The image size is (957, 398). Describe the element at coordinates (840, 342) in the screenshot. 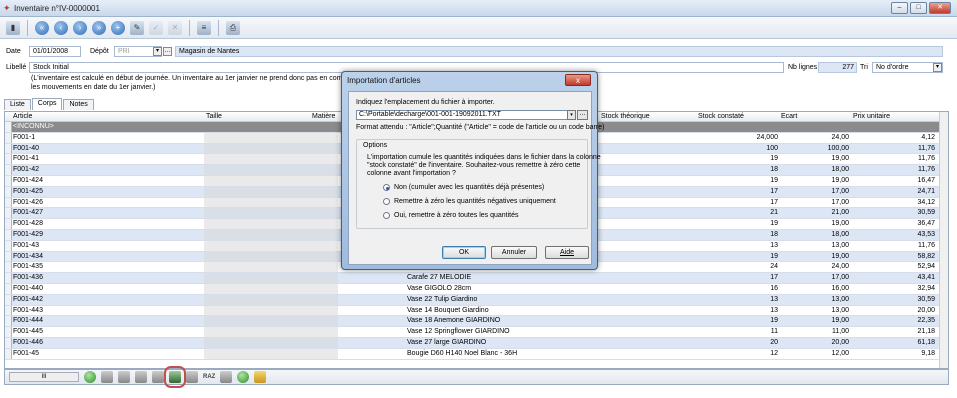

I see `cell-ecart: 20,00` at that location.